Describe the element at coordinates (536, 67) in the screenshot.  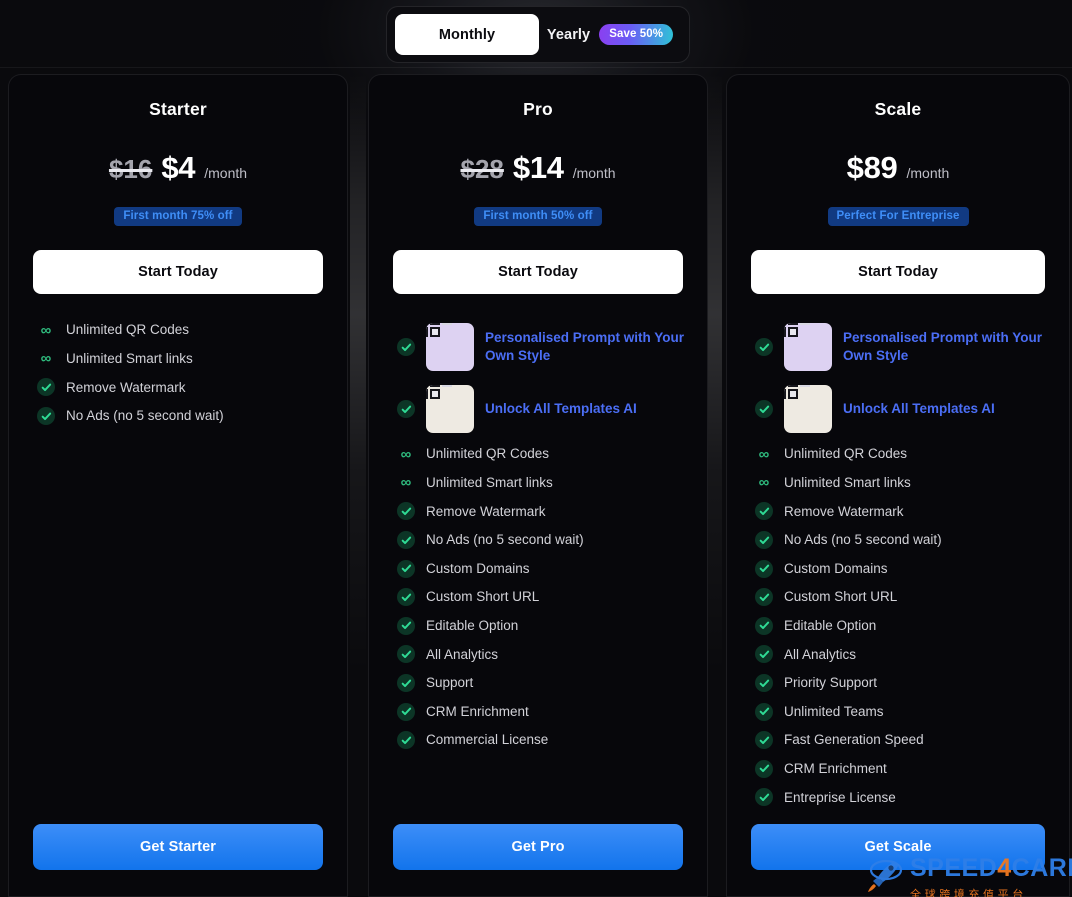
I see `header-divider` at that location.